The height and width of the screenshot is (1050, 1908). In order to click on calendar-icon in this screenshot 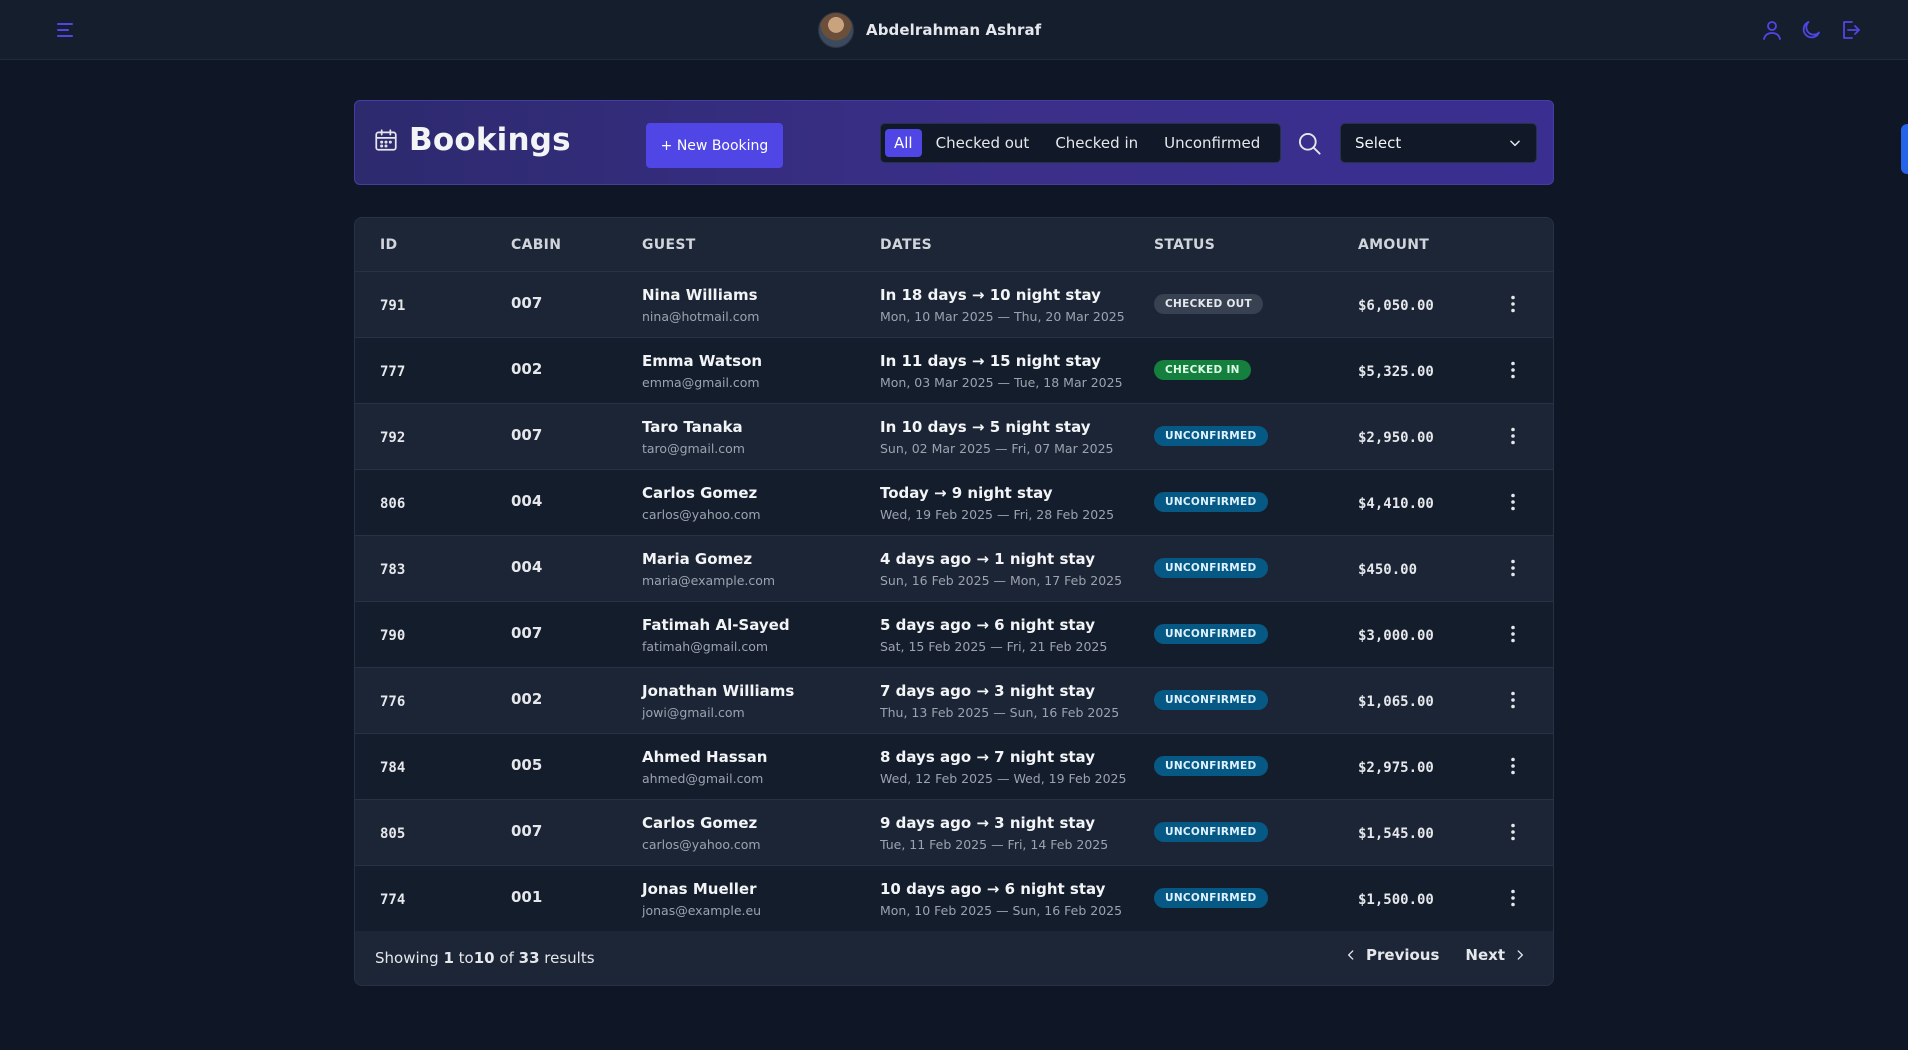, I will do `click(386, 140)`.